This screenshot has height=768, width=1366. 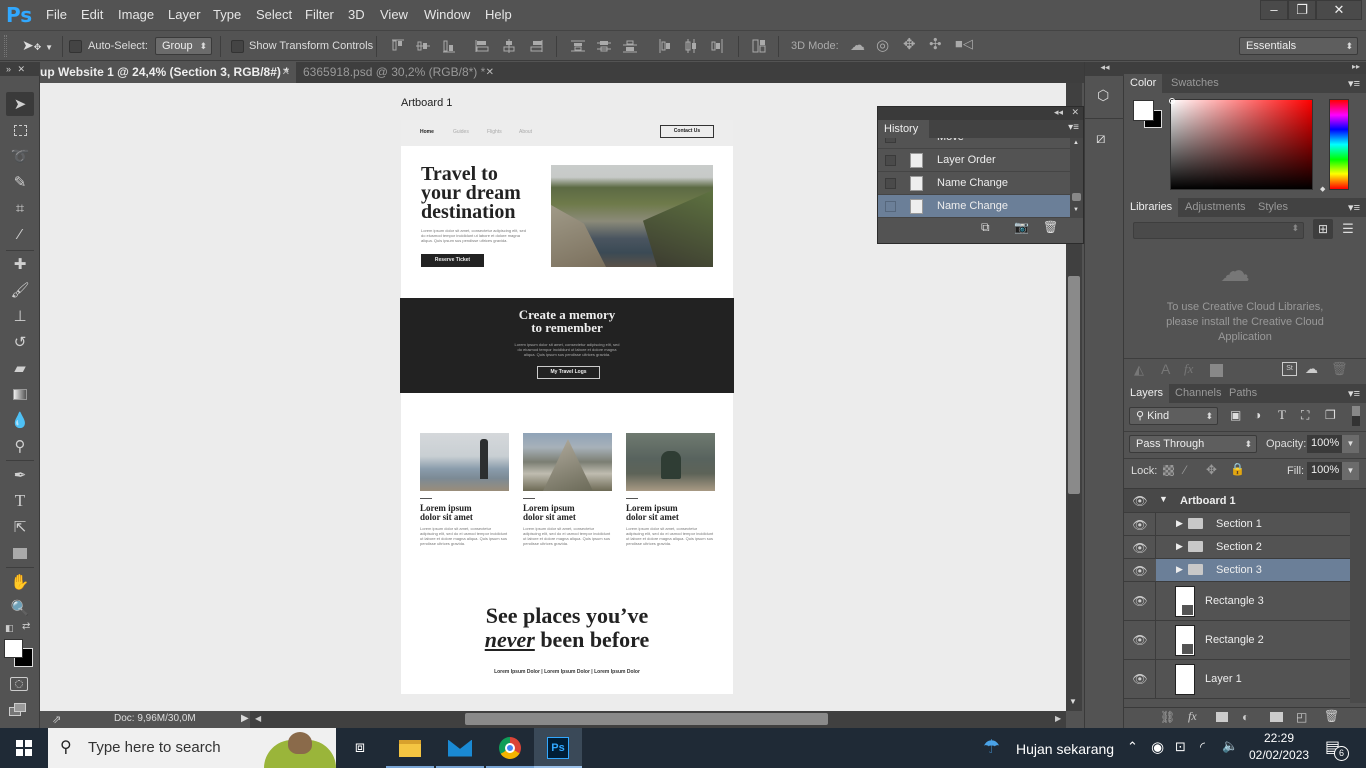 What do you see at coordinates (20, 342) in the screenshot?
I see `history-brush-tool: ↺` at bounding box center [20, 342].